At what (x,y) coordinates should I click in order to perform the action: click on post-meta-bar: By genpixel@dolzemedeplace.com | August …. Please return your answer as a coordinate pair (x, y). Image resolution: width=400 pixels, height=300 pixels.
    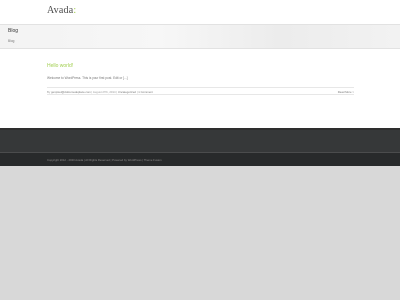
    Looking at the image, I should click on (200, 91).